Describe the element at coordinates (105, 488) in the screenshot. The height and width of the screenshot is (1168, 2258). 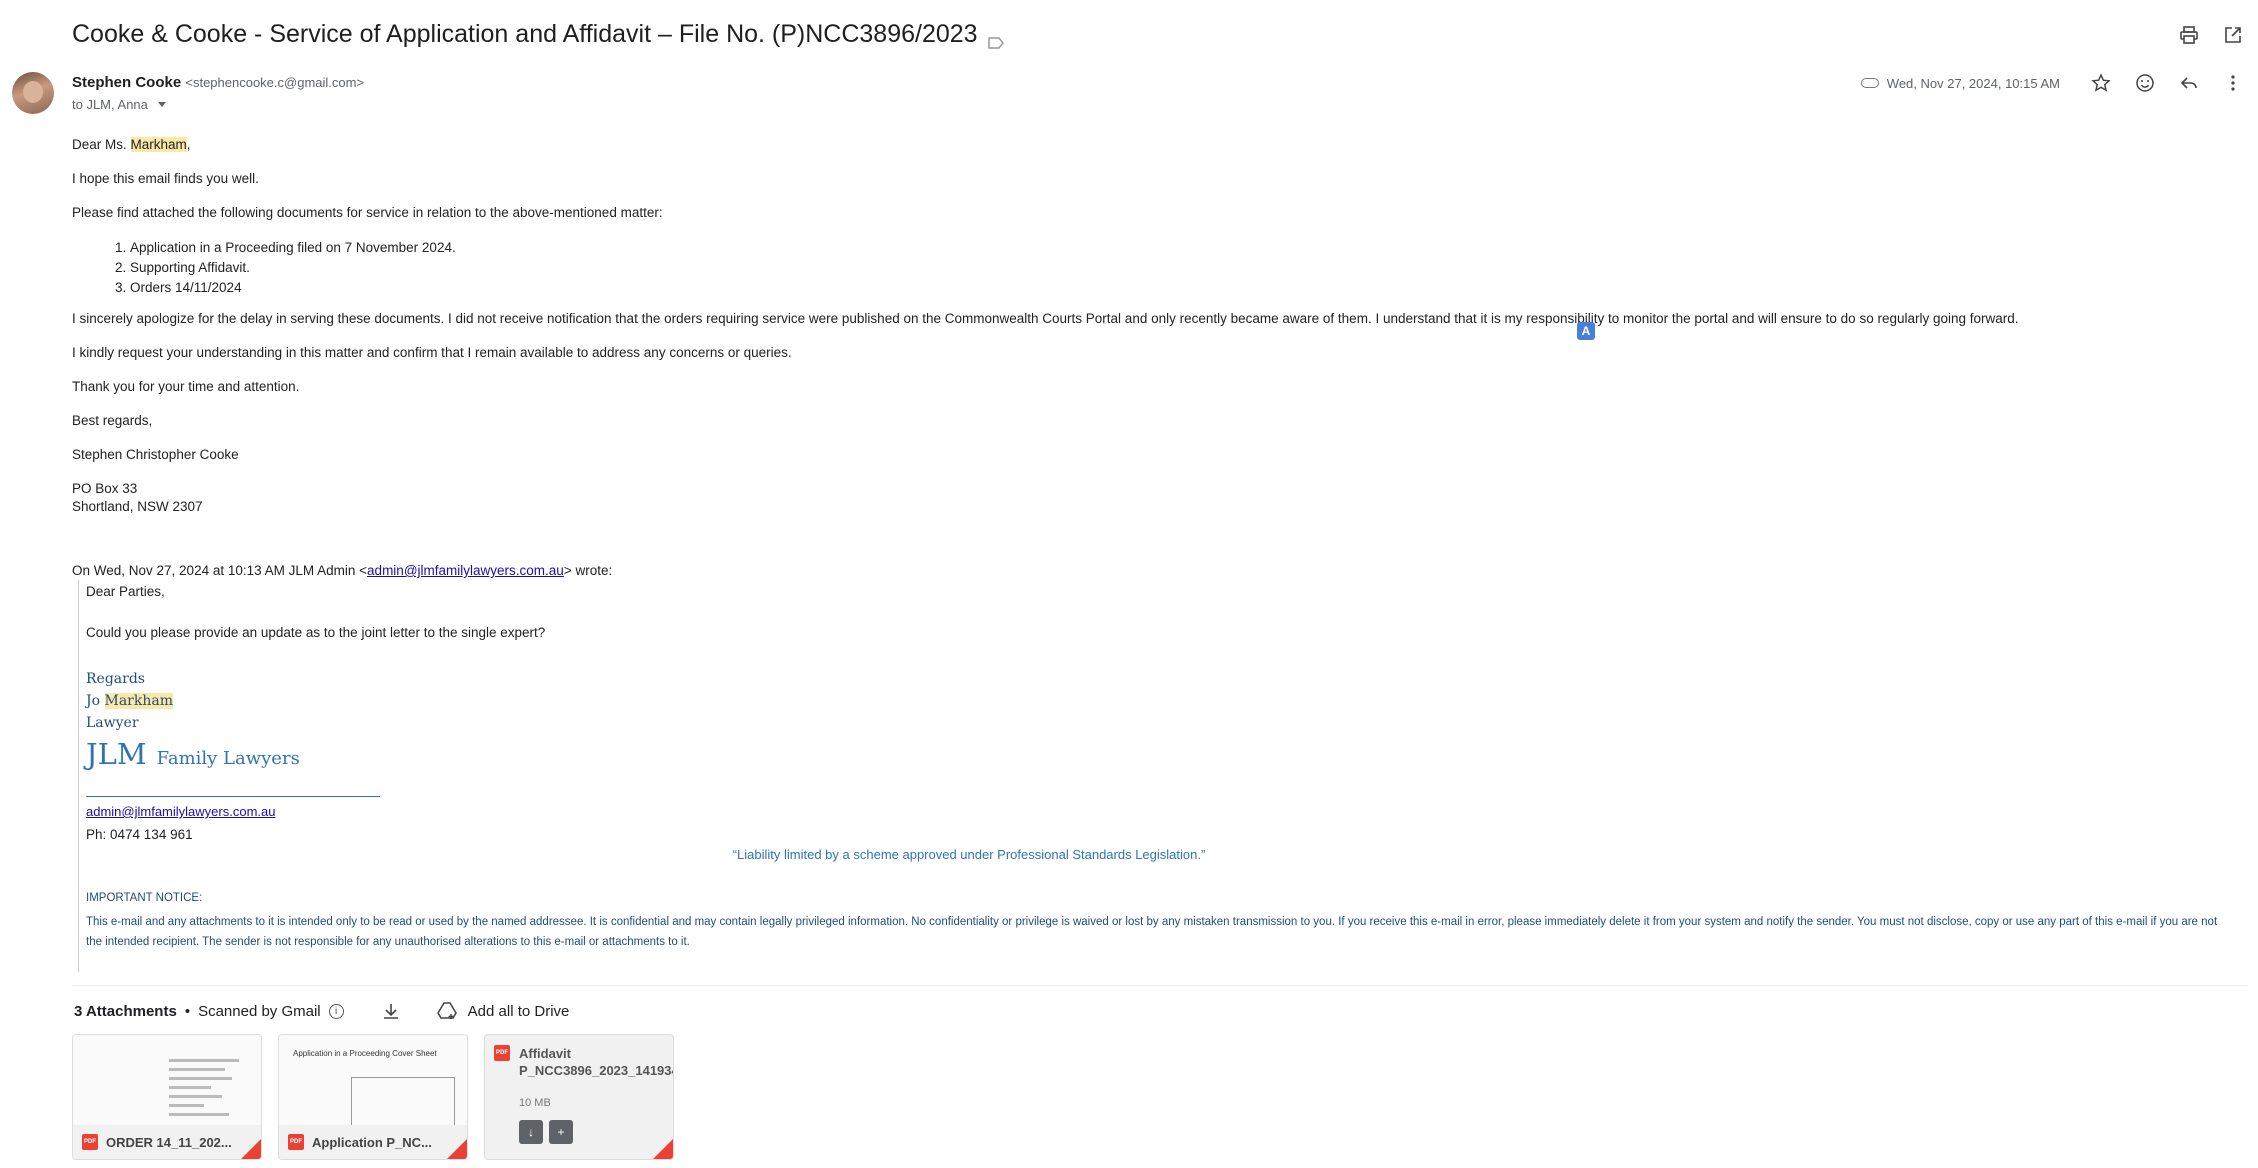
I see `address-line-1: PO Box 33` at that location.